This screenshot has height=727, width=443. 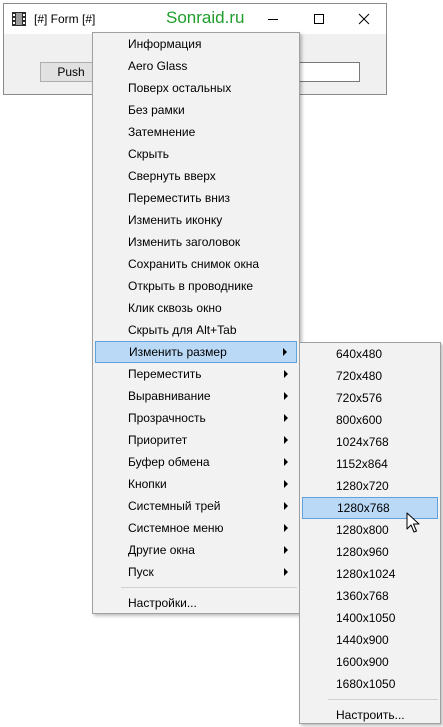 What do you see at coordinates (156, 110) in the screenshot?
I see `menu-item-label: Без рамки` at bounding box center [156, 110].